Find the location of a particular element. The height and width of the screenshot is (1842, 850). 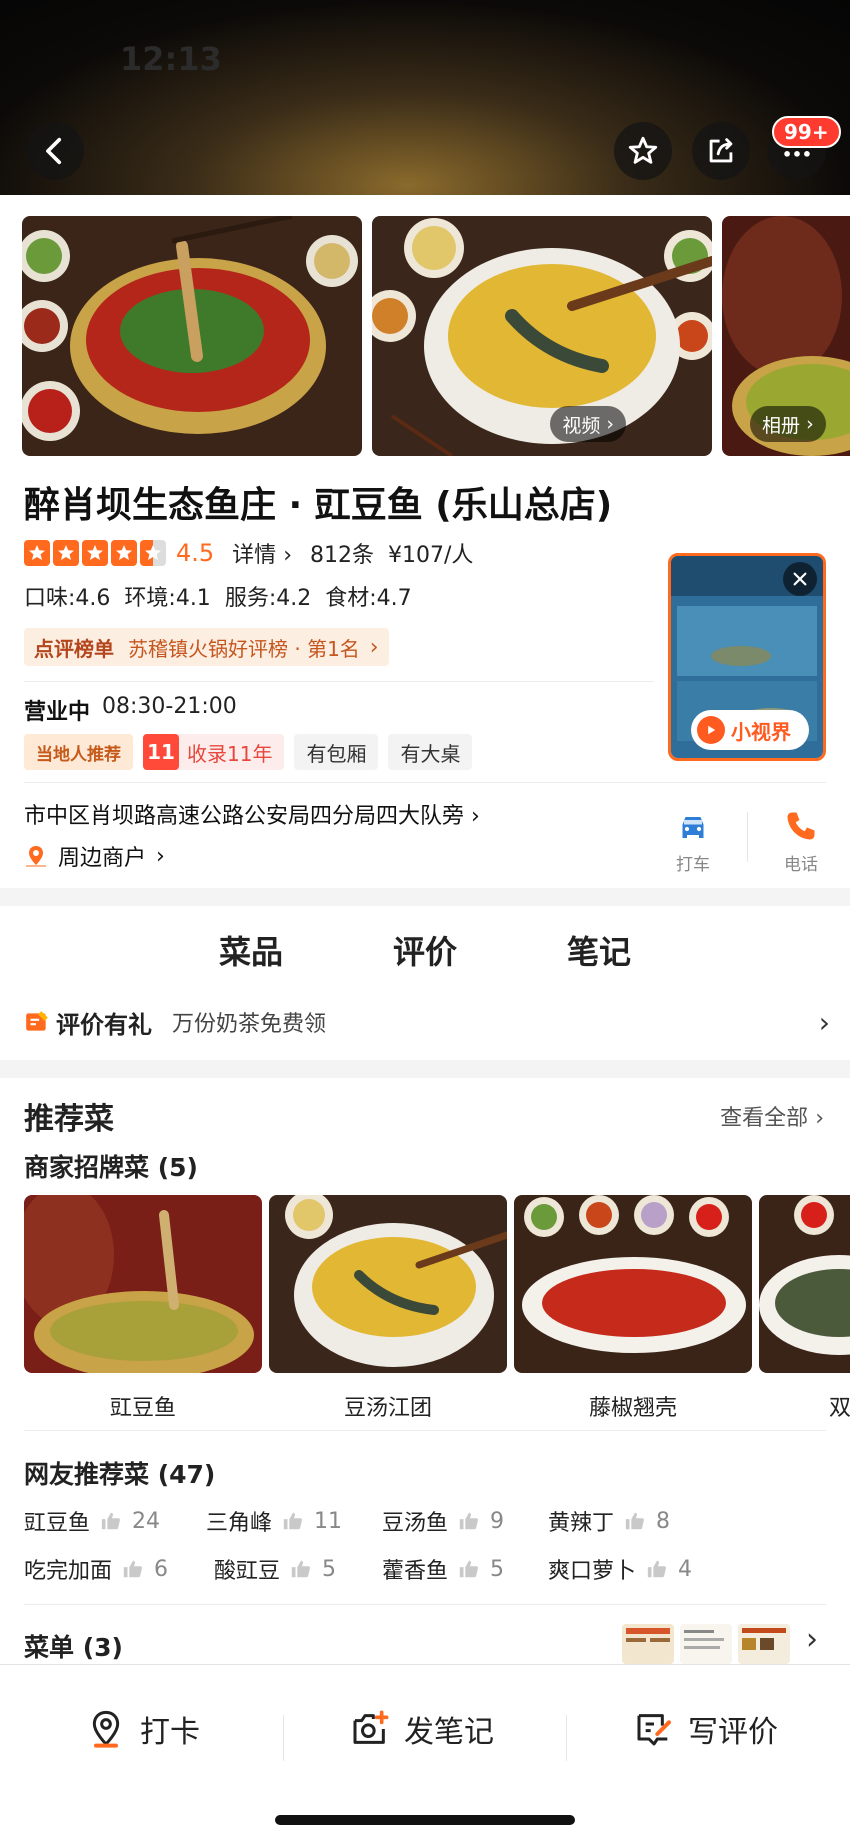

photo-fish-hotpot is located at coordinates (192, 336).